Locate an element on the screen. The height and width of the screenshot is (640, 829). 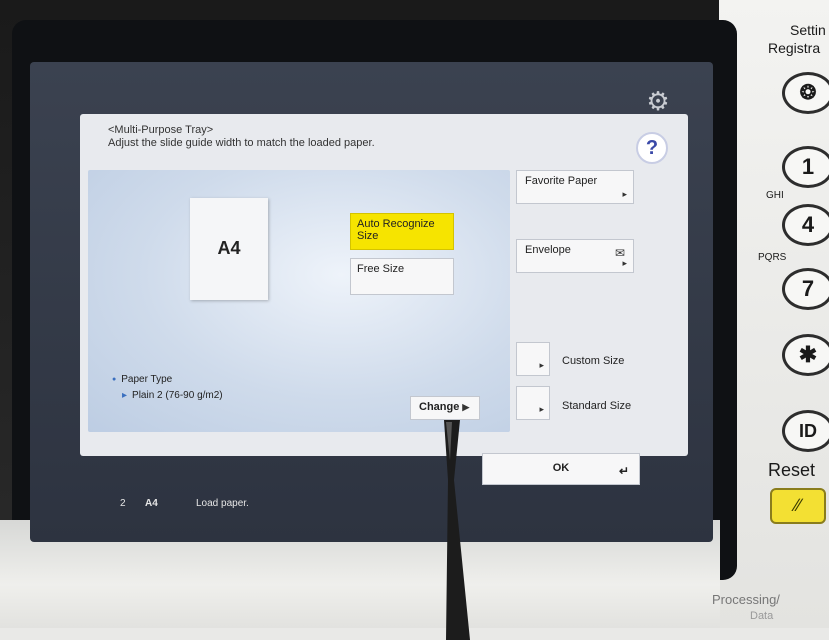
auto-recognize-size-button: Auto Recognize Size is located at coordinates (402, 231).